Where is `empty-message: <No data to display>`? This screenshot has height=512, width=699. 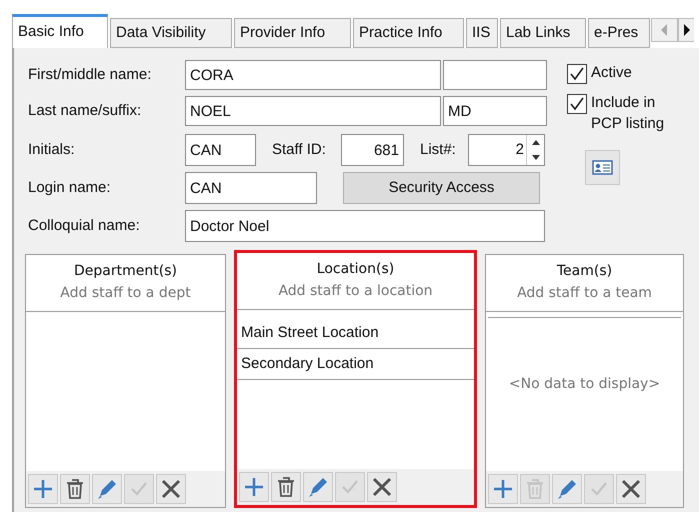 empty-message: <No data to display> is located at coordinates (584, 384).